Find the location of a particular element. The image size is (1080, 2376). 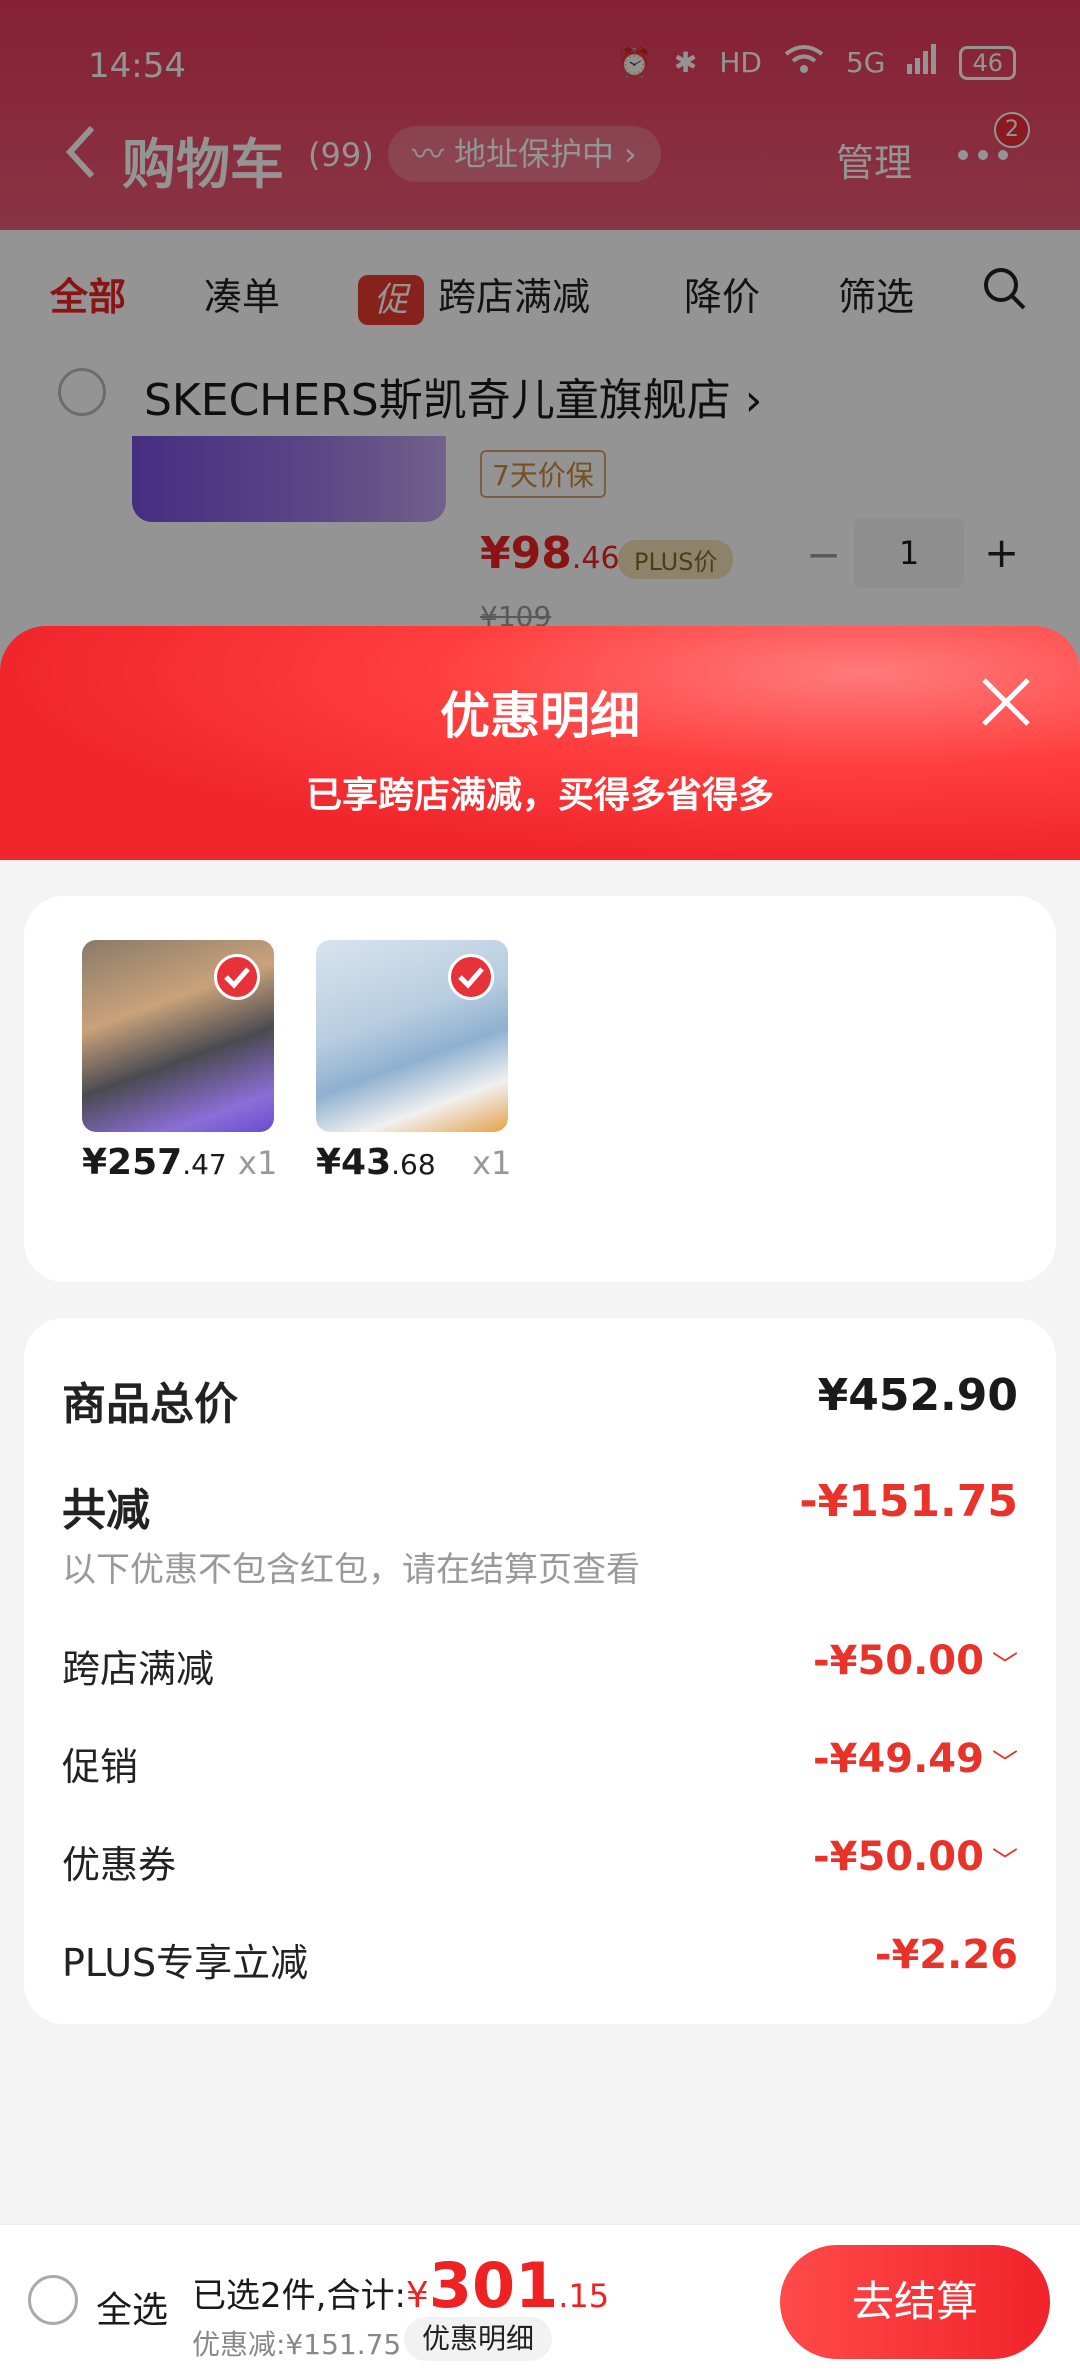

select-all-label: 全选 is located at coordinates (132, 2307).